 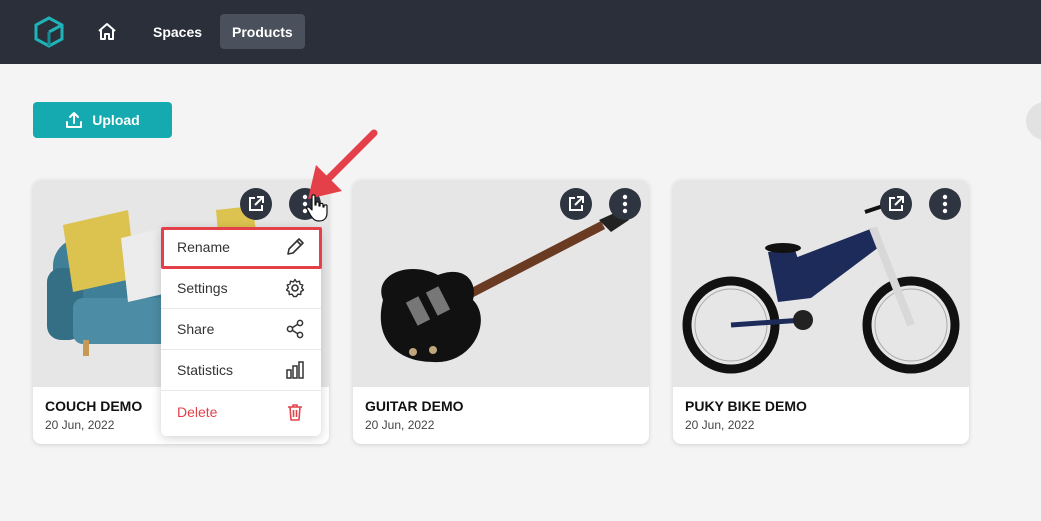 I want to click on annotation-arrow-icon, so click(x=343, y=164).